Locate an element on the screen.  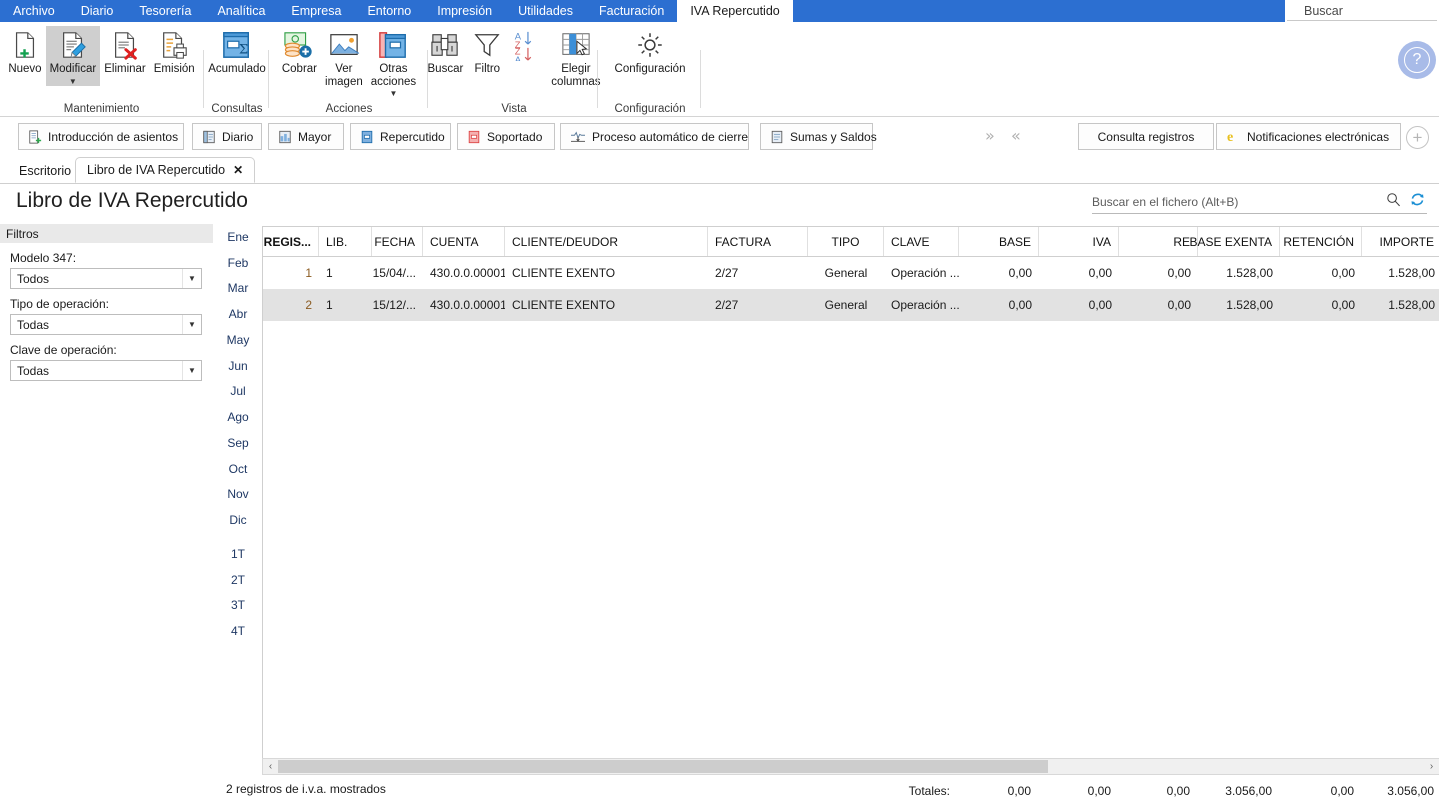
close-icon: ✕ is located at coordinates (238, 170).